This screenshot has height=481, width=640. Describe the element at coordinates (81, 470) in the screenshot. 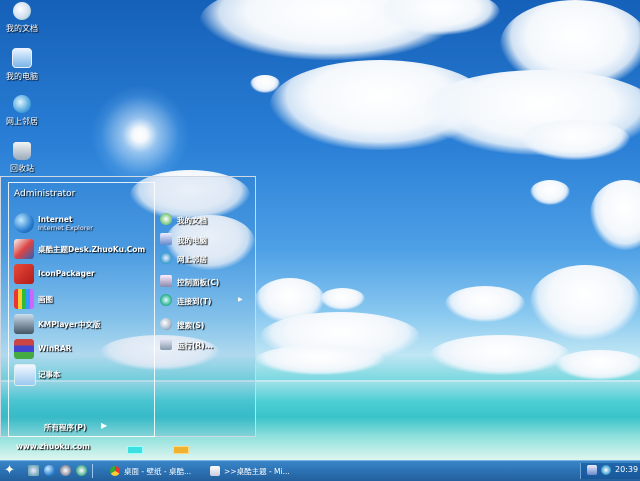

I see `quicklaunch-explorer-icon` at that location.